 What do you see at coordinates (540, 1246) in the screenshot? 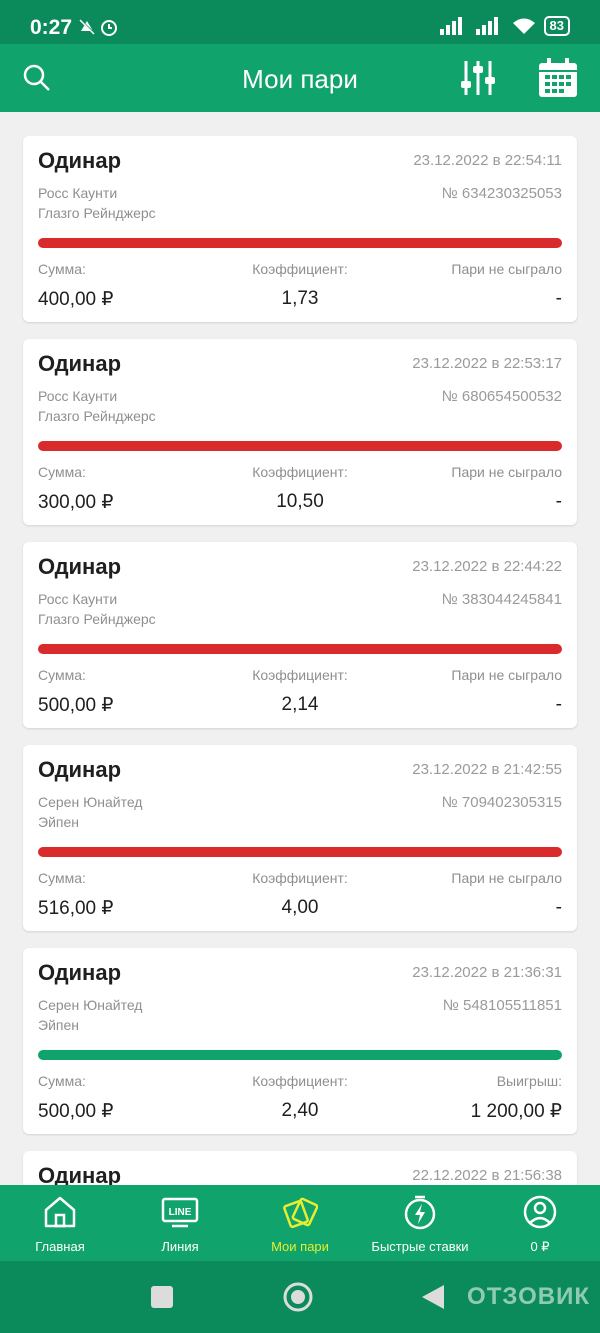
I see `nav-label: 0 ₽` at bounding box center [540, 1246].